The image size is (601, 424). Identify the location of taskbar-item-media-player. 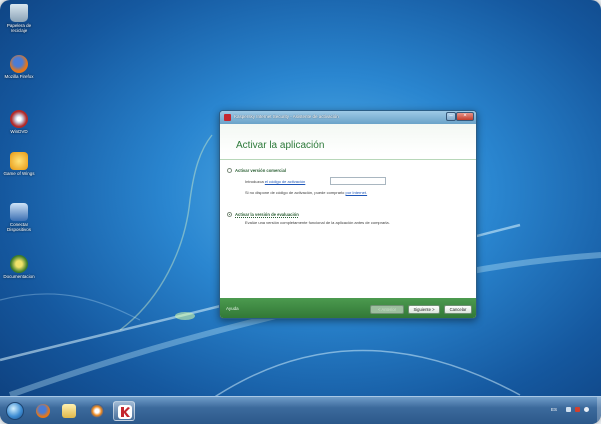
(97, 411).